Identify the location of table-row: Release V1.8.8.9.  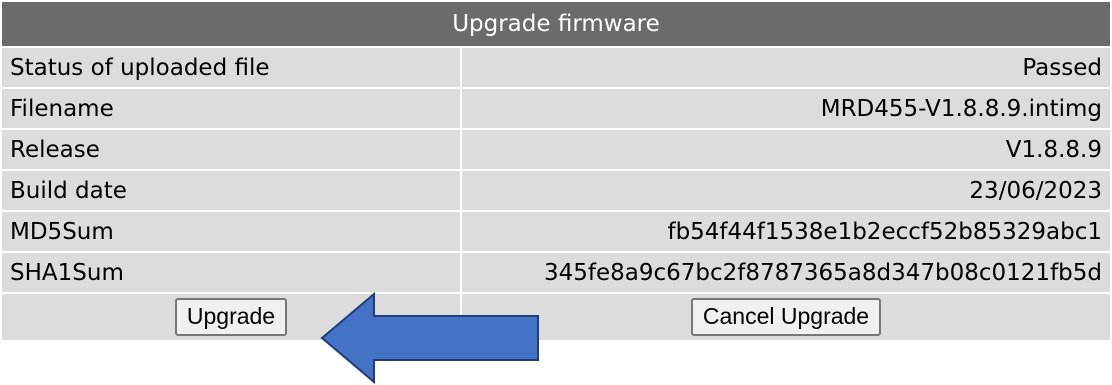
(556, 149).